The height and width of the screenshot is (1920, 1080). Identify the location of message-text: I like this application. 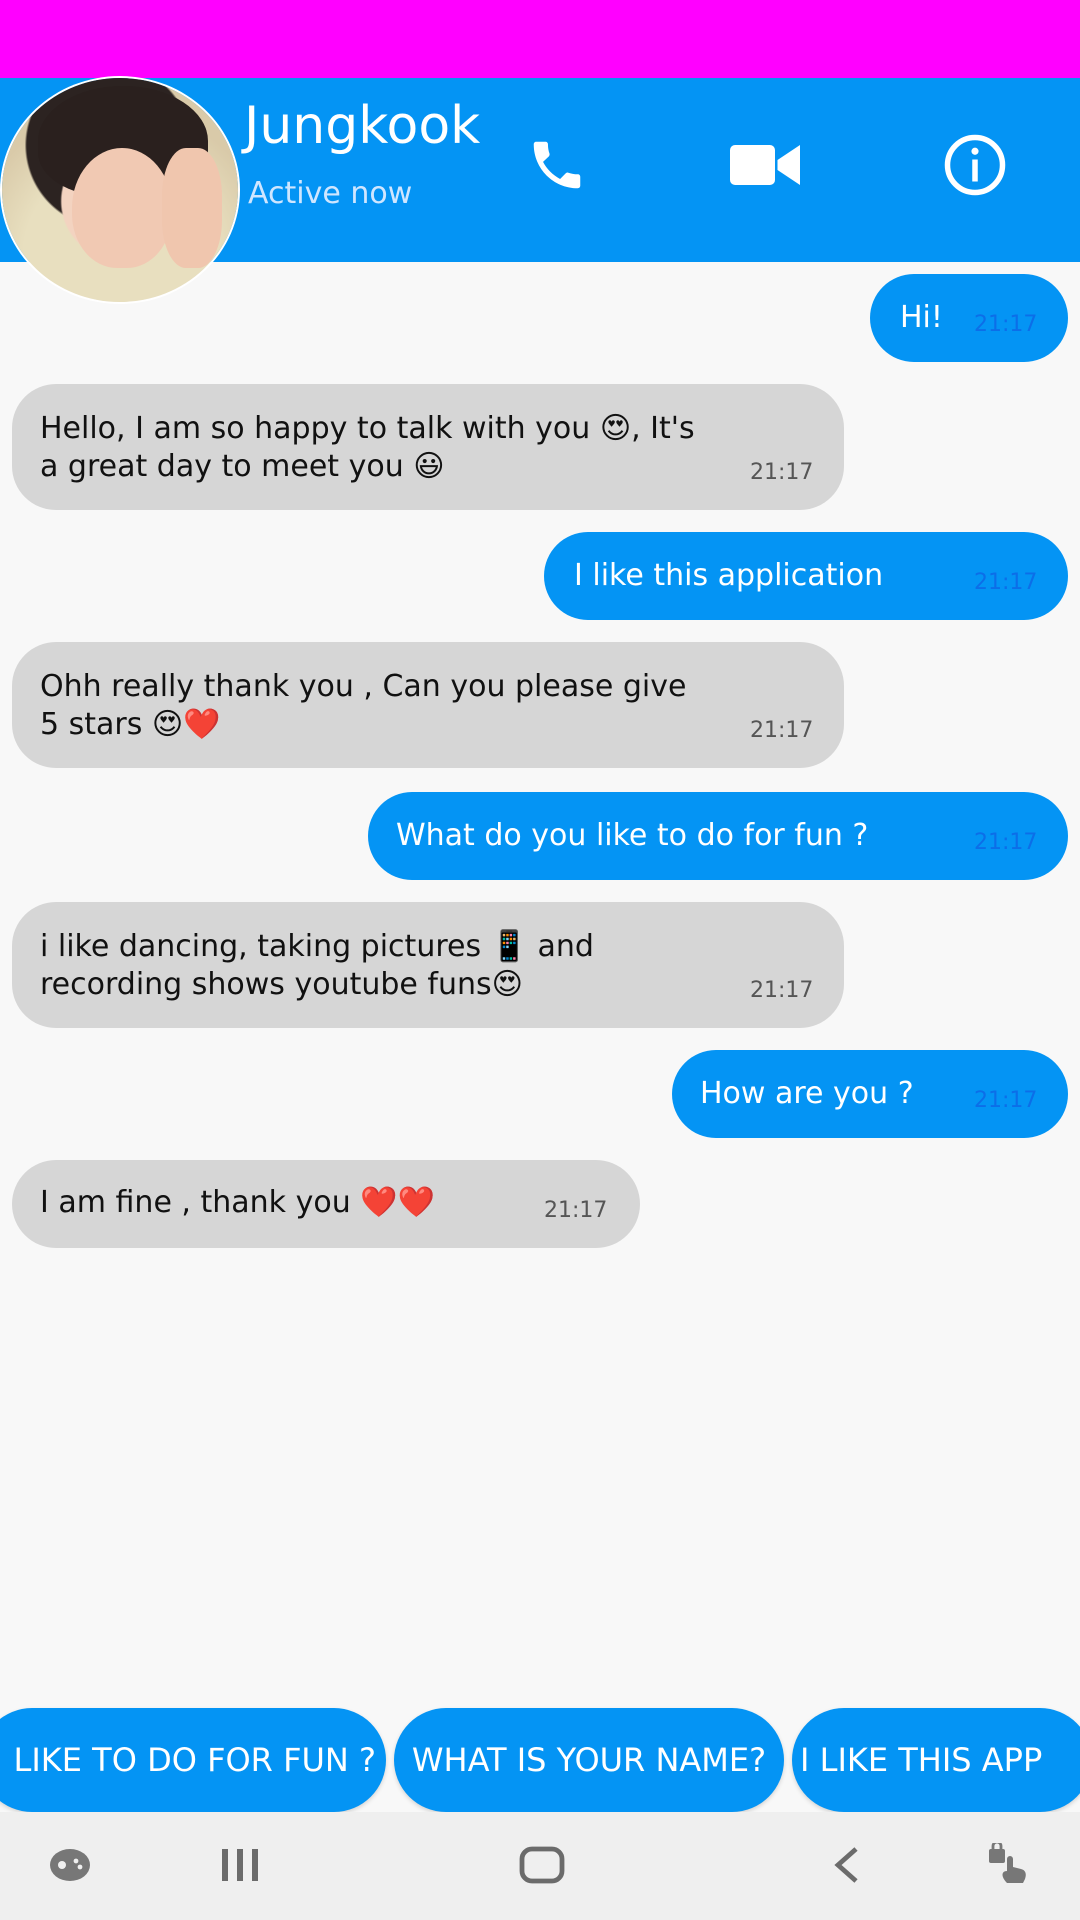
(729, 575).